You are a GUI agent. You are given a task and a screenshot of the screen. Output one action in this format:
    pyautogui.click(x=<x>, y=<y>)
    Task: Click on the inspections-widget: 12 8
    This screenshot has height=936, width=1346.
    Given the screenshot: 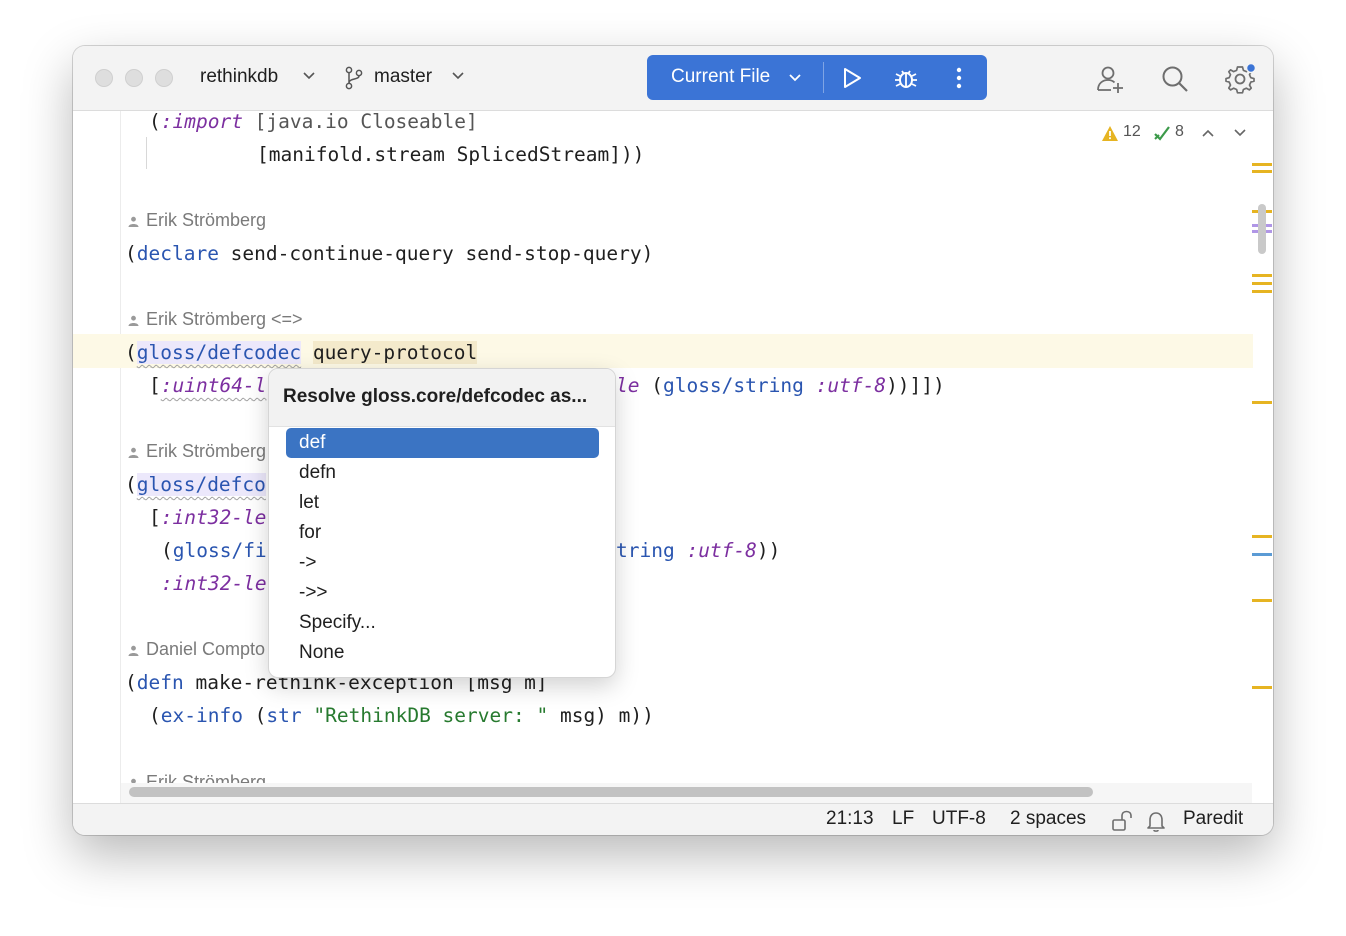 What is the action you would take?
    pyautogui.click(x=1181, y=133)
    